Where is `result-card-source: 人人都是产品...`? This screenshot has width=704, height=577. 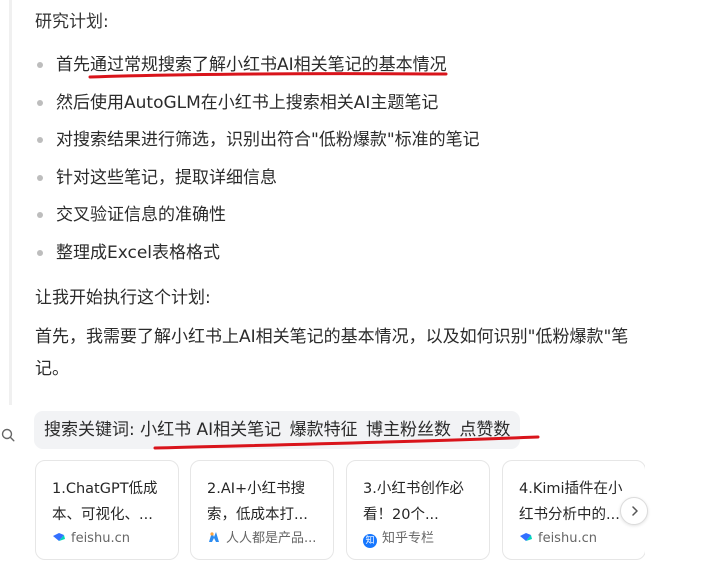
result-card-source: 人人都是产品... is located at coordinates (261, 539).